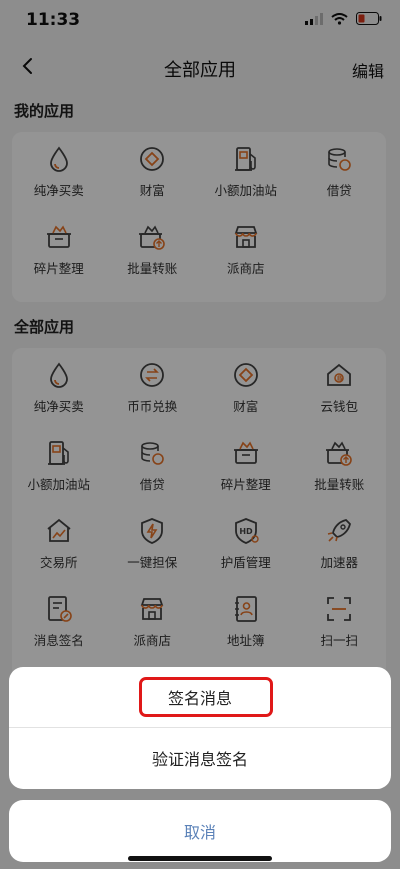 The height and width of the screenshot is (869, 400). I want to click on cancel-sheet: 取消, so click(200, 831).